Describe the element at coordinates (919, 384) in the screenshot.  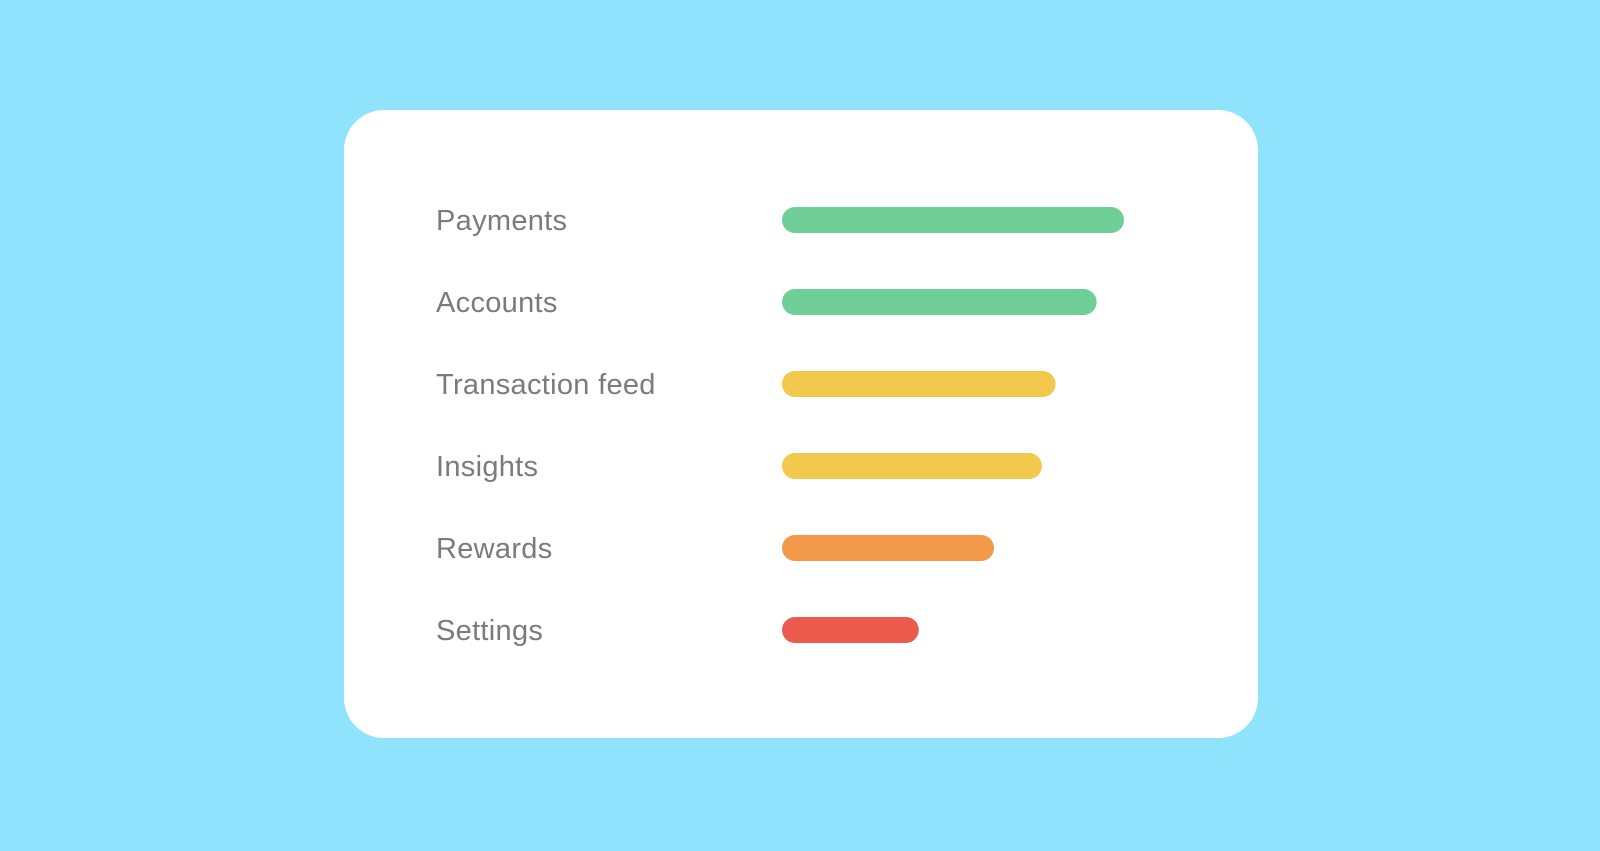
I see `bar-transaction-feed` at that location.